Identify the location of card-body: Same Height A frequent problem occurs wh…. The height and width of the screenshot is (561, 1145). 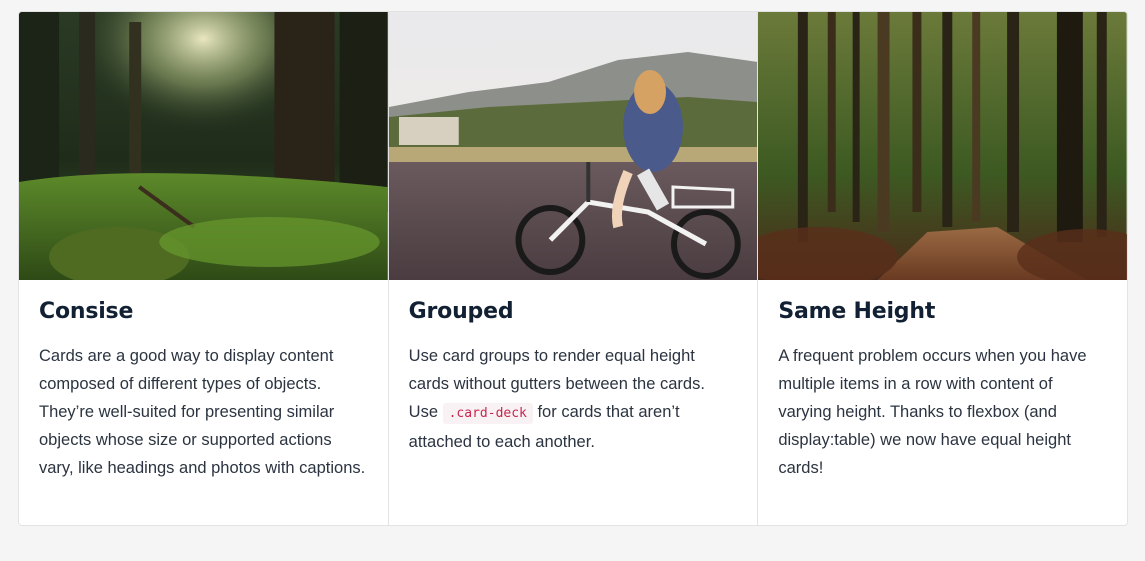
(942, 391).